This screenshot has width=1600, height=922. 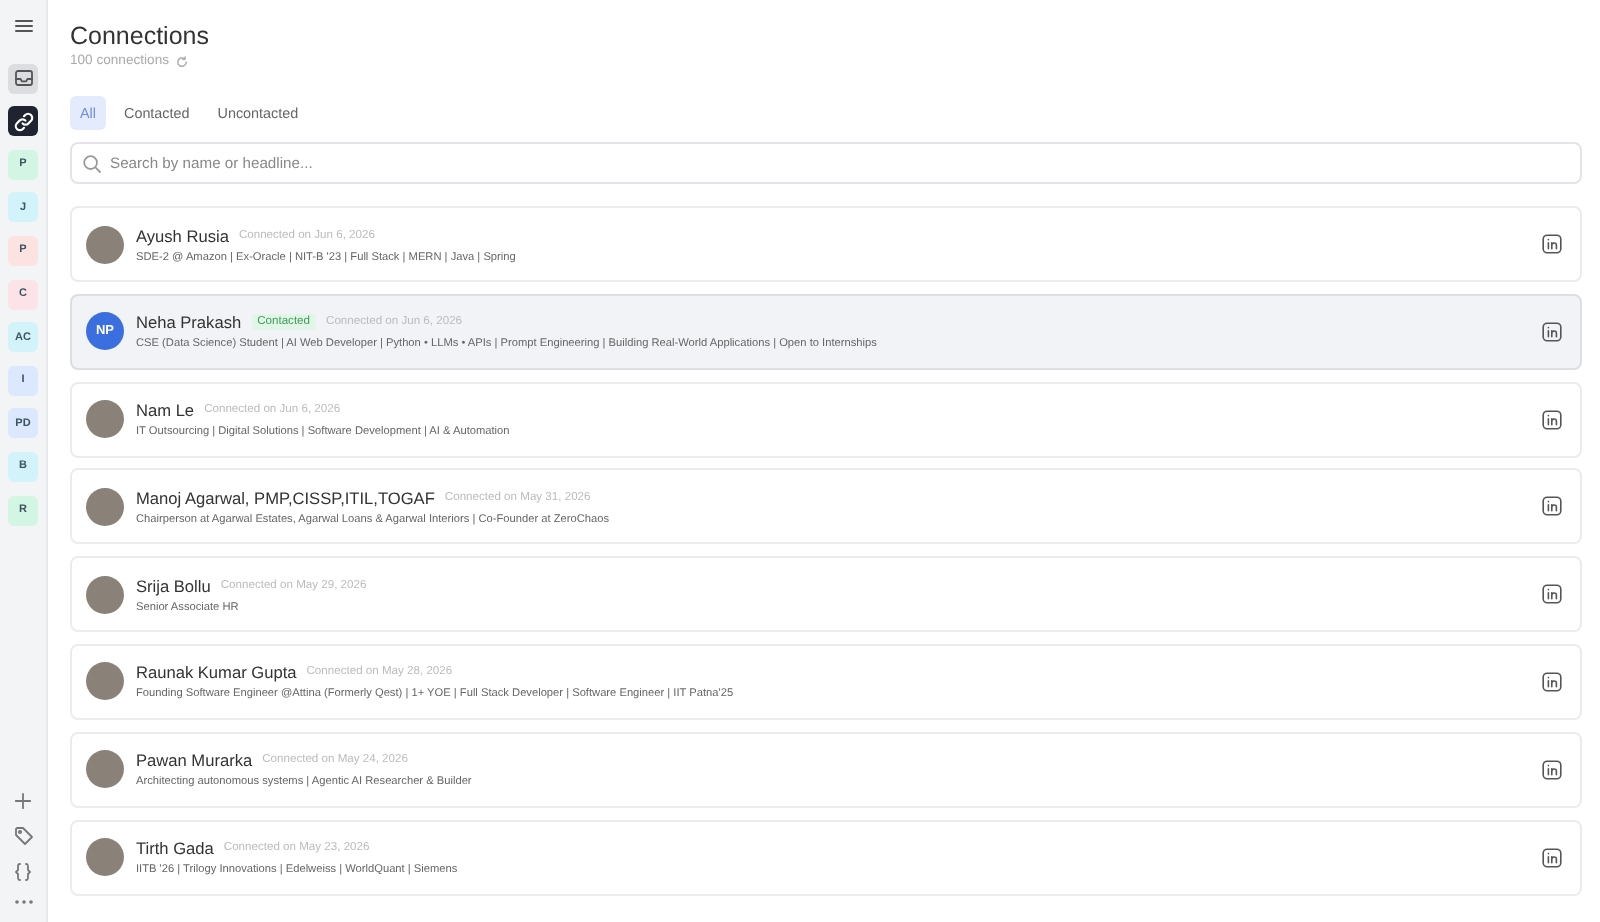 What do you see at coordinates (189, 322) in the screenshot?
I see `person-name: Neha Prakash` at bounding box center [189, 322].